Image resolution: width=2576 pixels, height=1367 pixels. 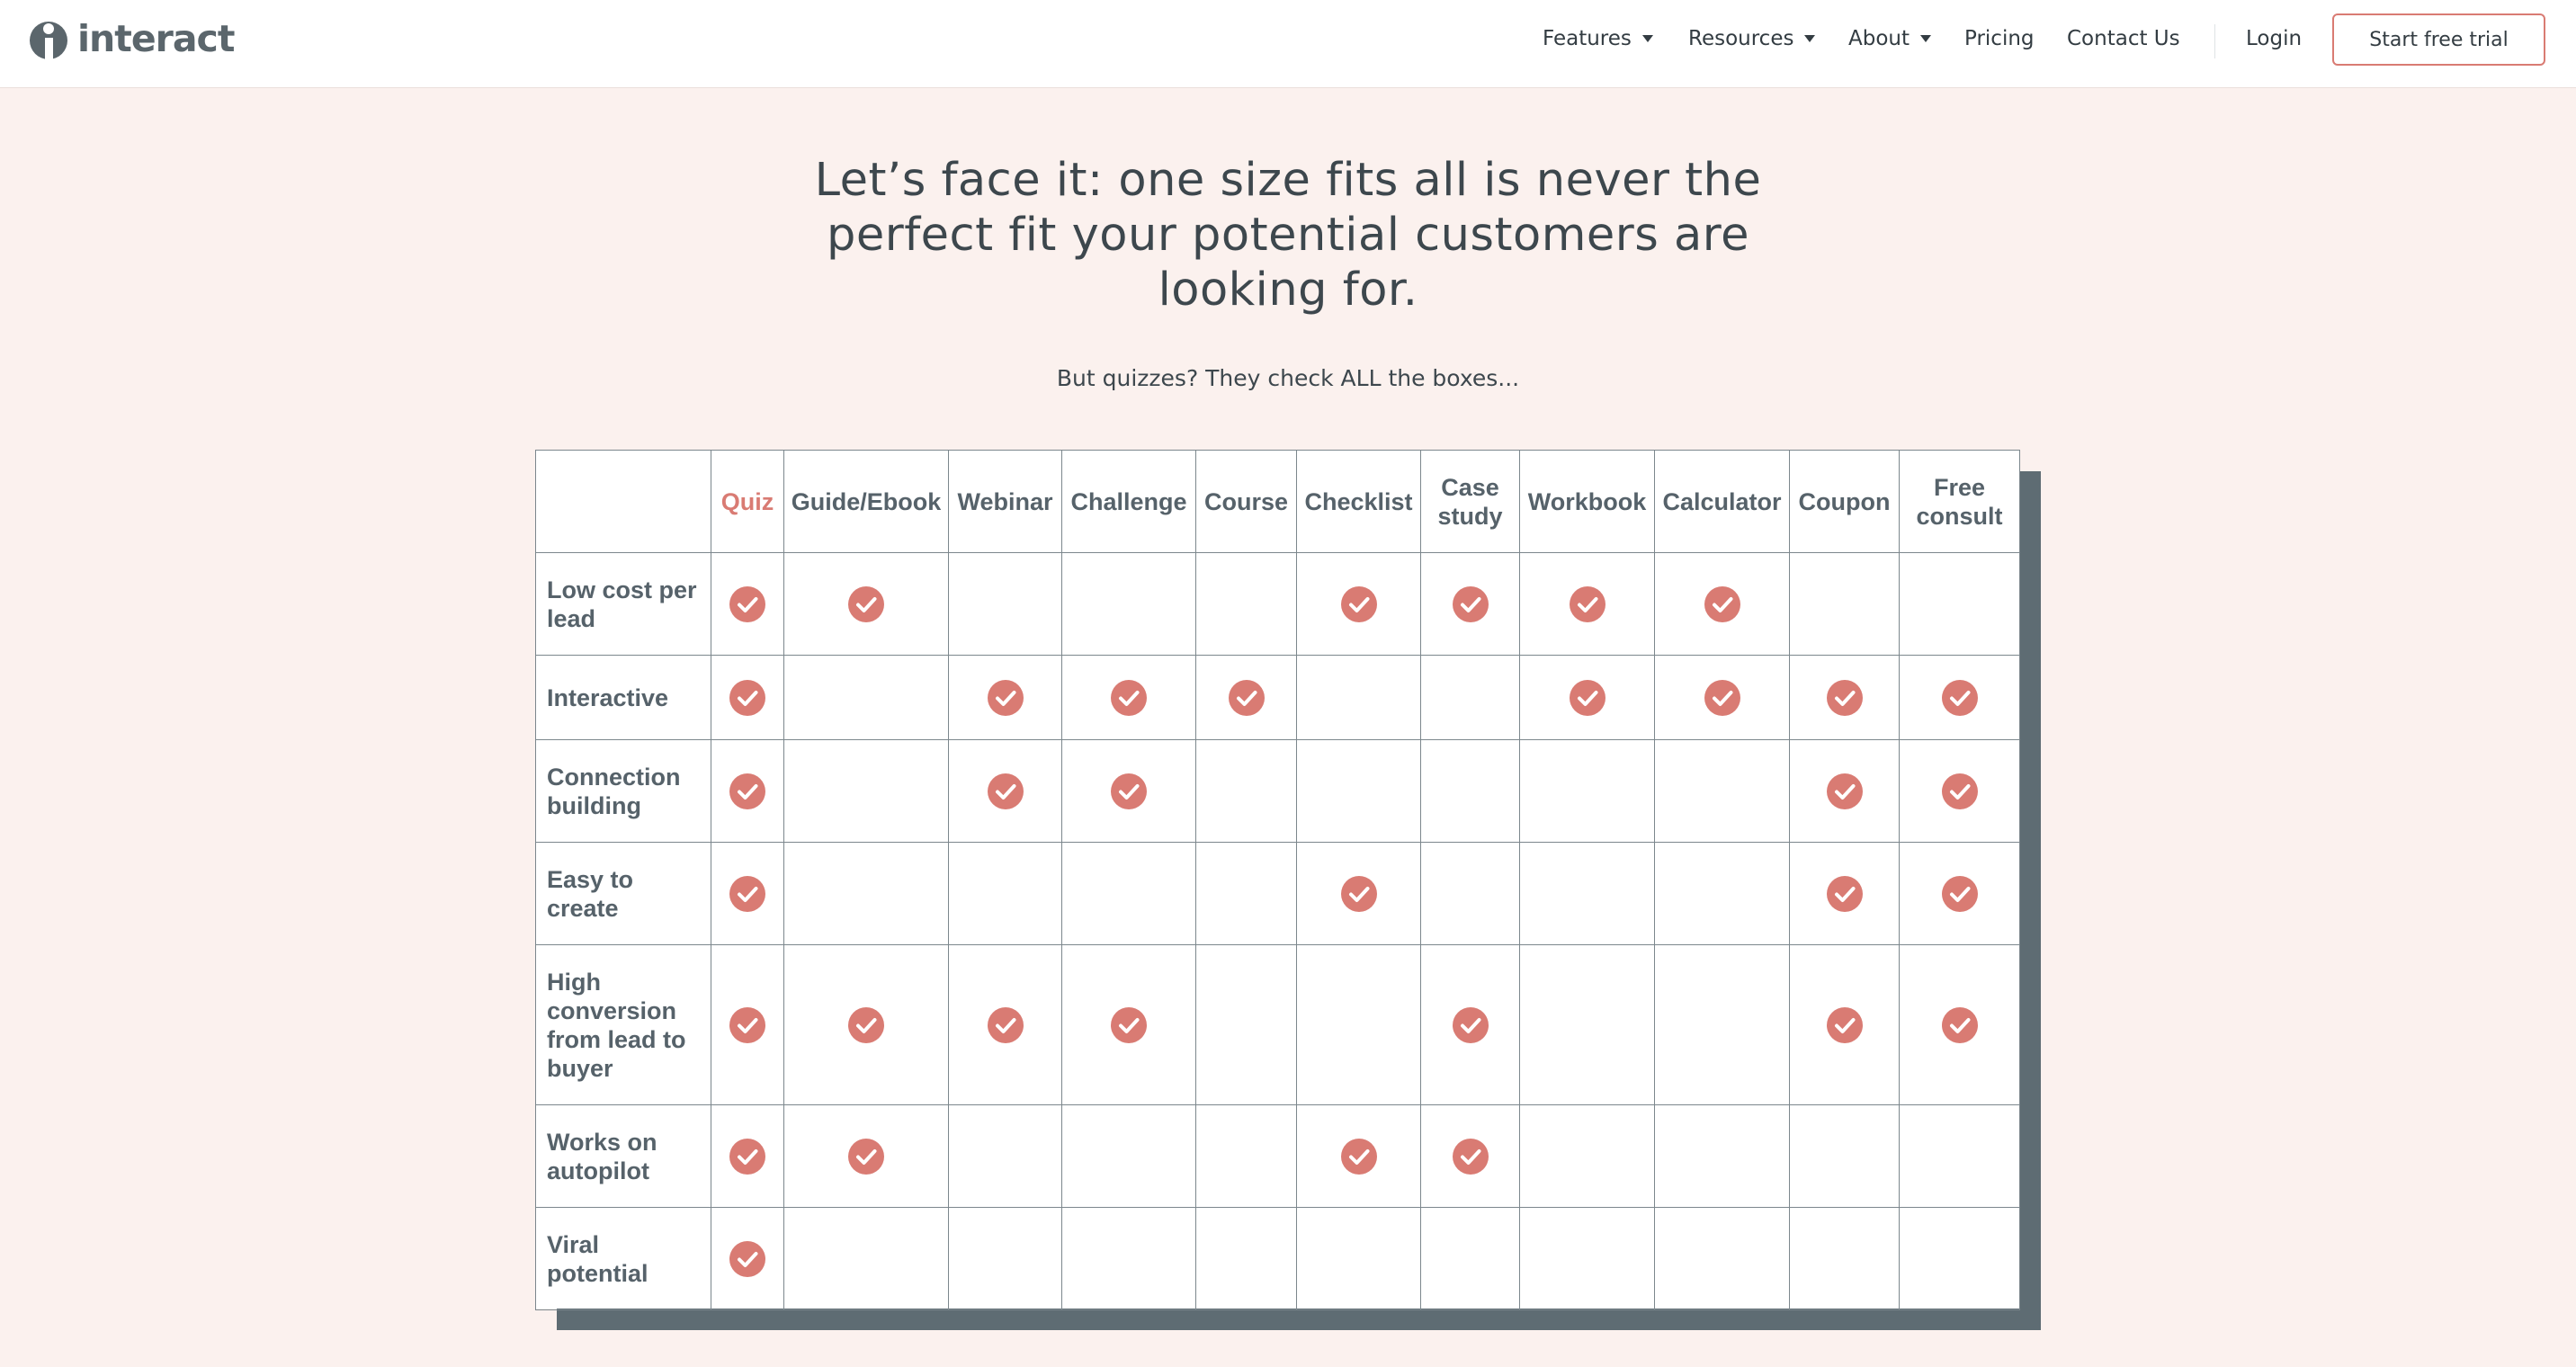 I want to click on nav-contact: Contact Us, so click(x=2123, y=38).